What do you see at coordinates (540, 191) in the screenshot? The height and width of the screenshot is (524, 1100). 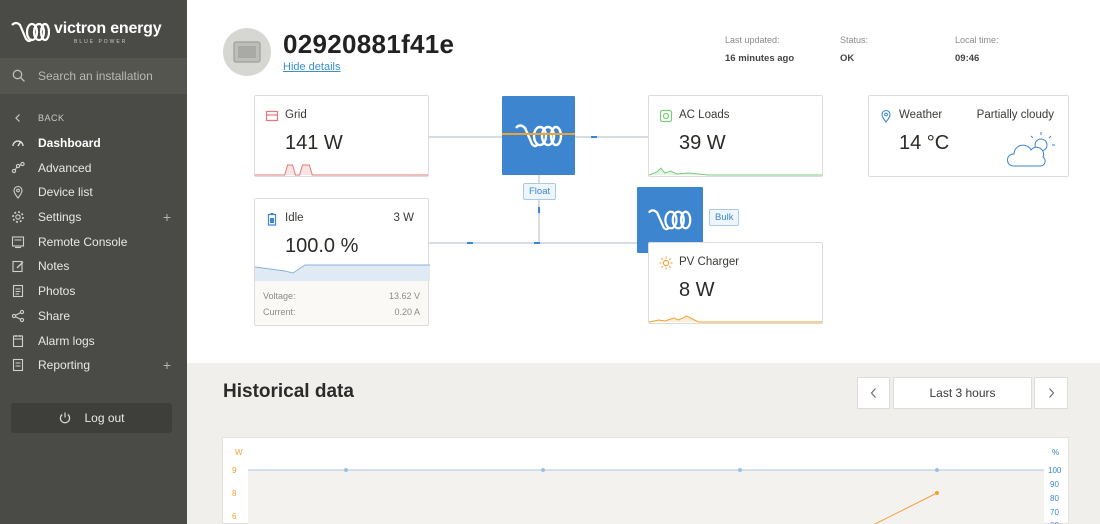 I see `inverter-state-badge: Float` at bounding box center [540, 191].